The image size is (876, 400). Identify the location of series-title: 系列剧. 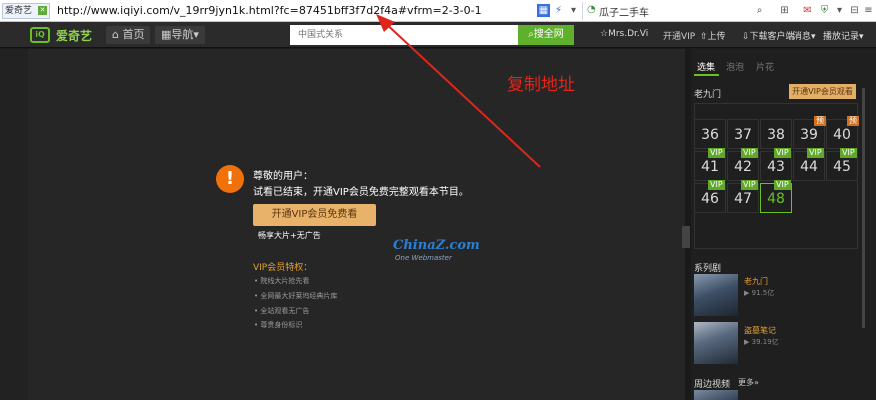
(708, 269).